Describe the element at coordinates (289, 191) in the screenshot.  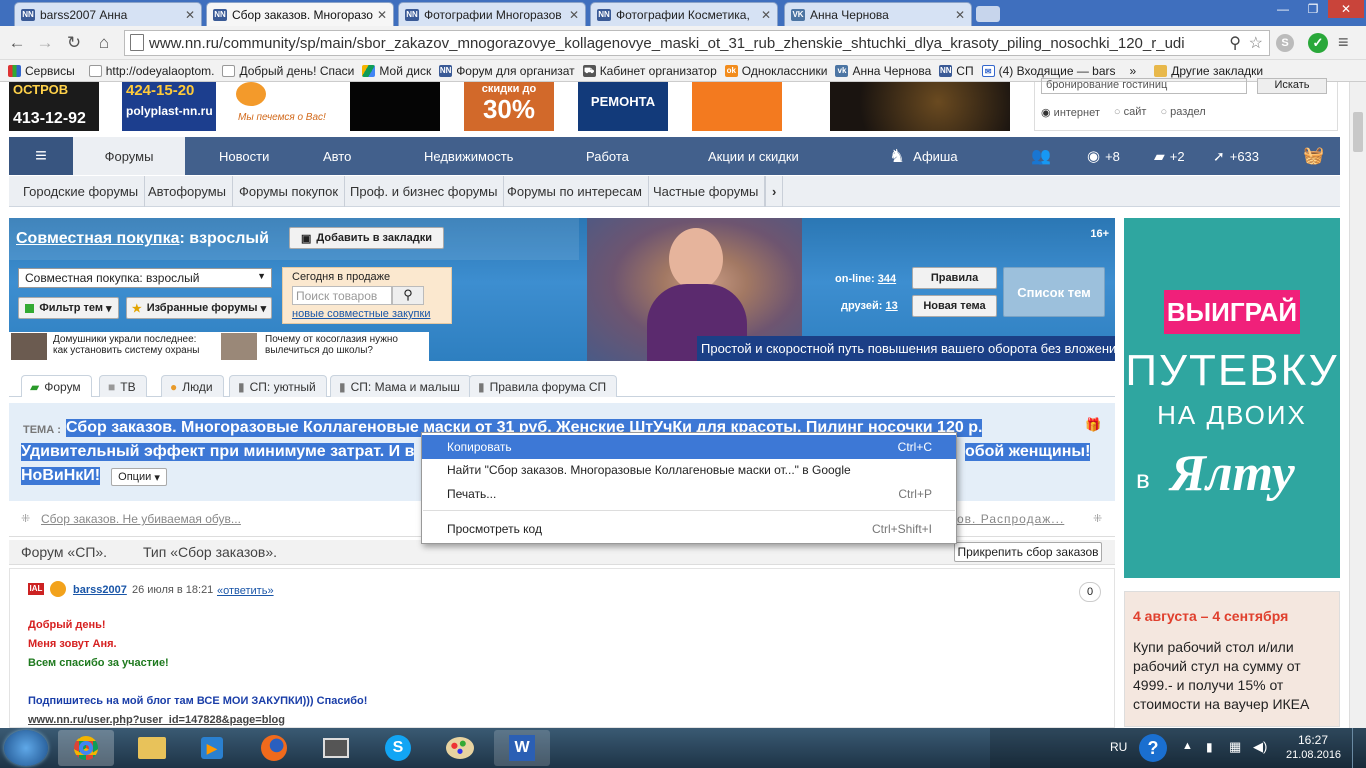
I see `subnav-item: Форумы покупок` at that location.